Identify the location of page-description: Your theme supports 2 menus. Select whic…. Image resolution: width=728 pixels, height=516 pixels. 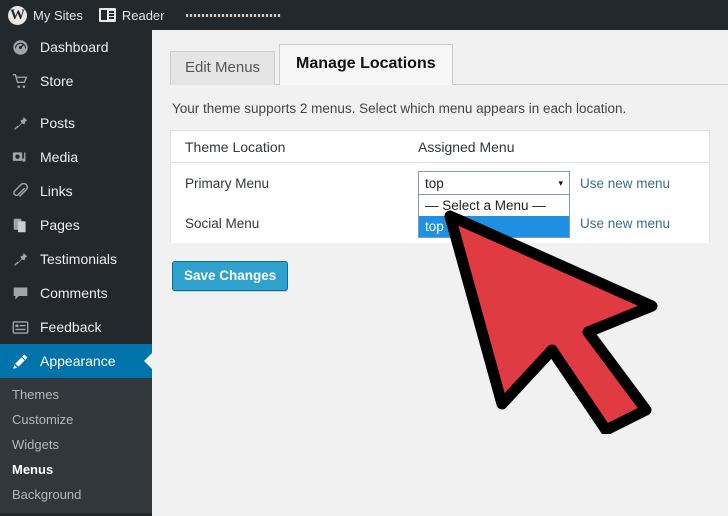
(399, 108).